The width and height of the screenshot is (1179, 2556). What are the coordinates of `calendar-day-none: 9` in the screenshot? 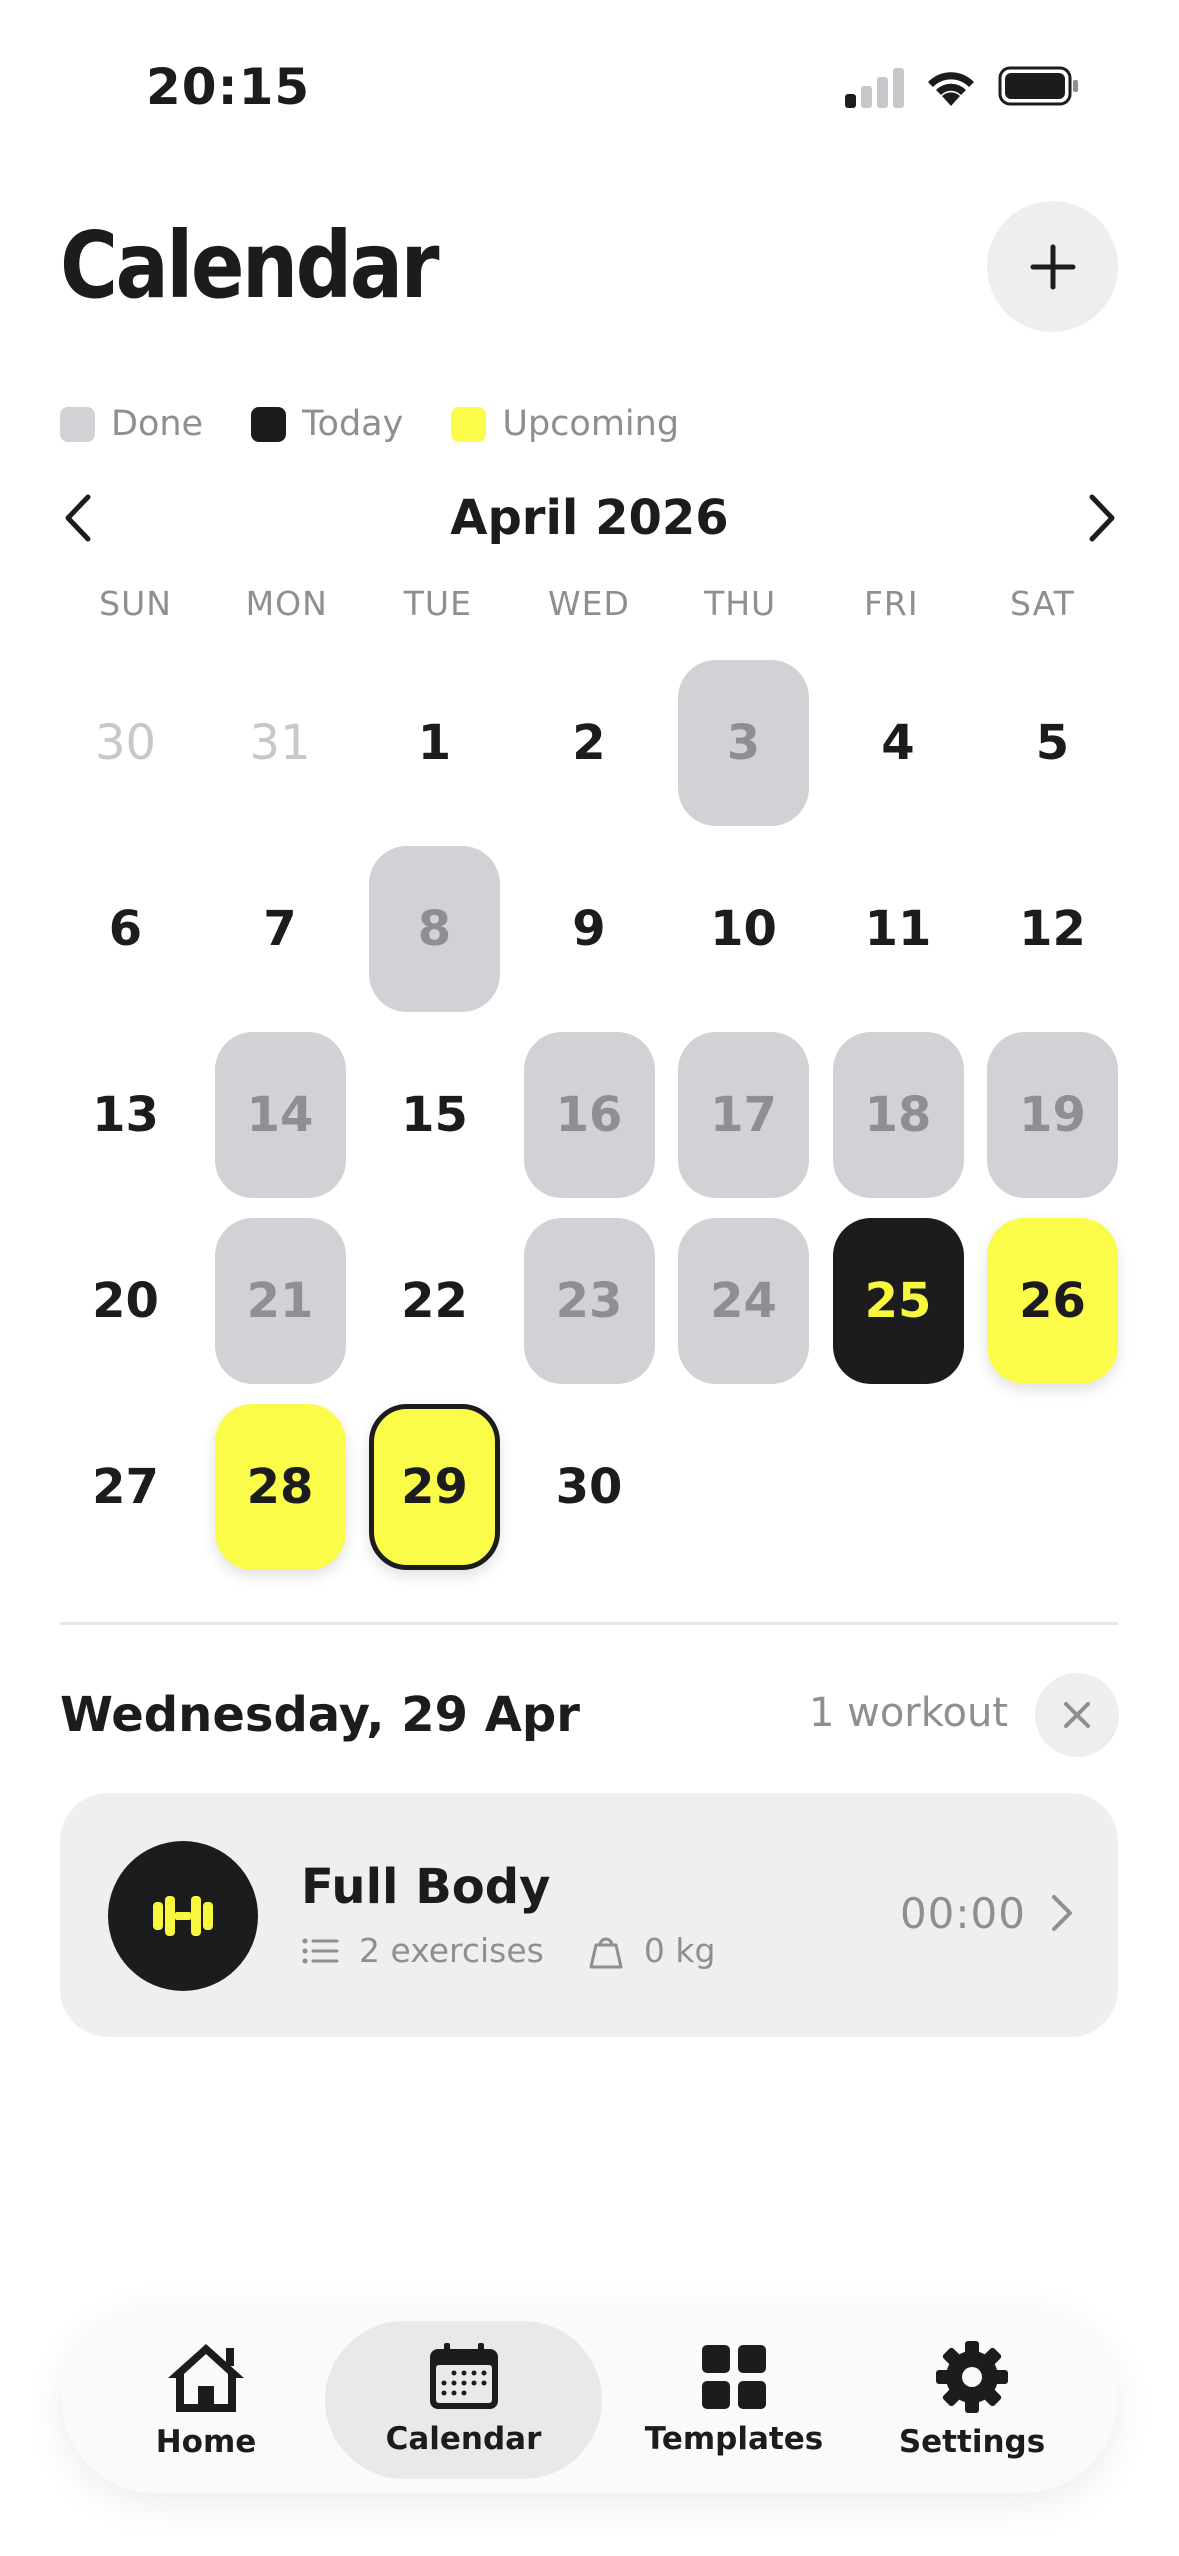 It's located at (589, 929).